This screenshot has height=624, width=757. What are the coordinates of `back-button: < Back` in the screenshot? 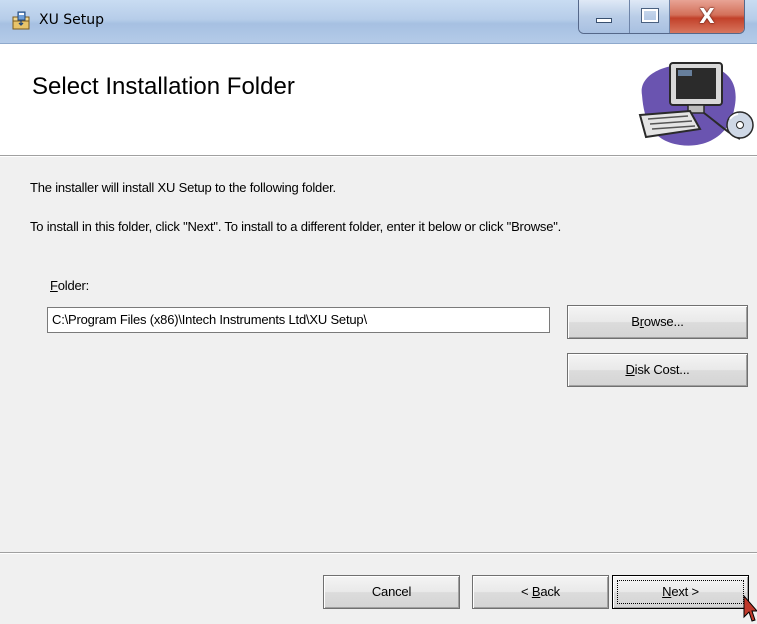 It's located at (540, 592).